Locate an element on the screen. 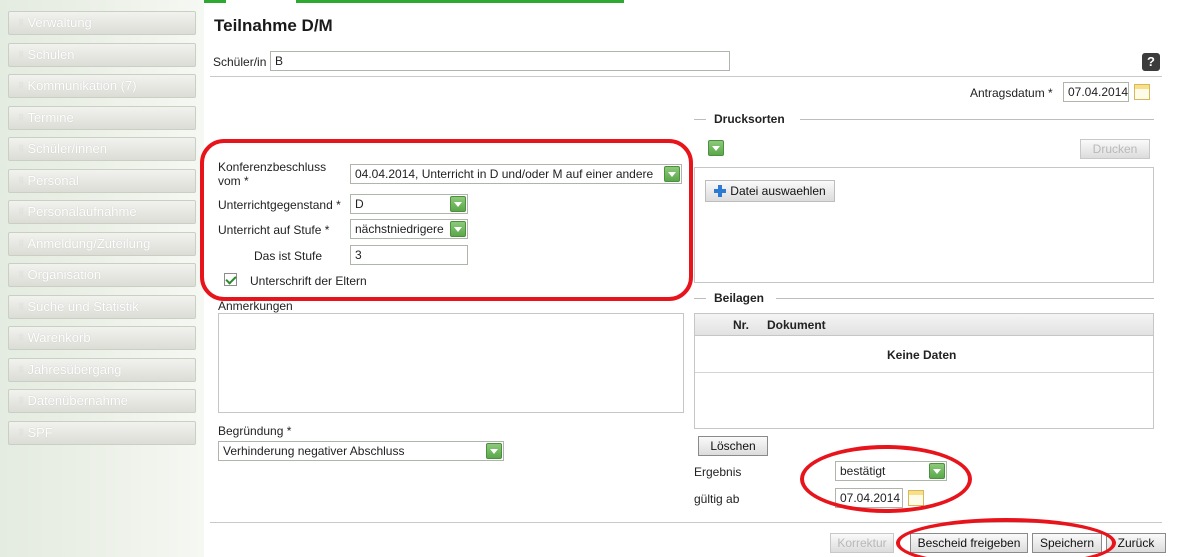 The width and height of the screenshot is (1181, 557). beilagen-header: Beilagen is located at coordinates (924, 298).